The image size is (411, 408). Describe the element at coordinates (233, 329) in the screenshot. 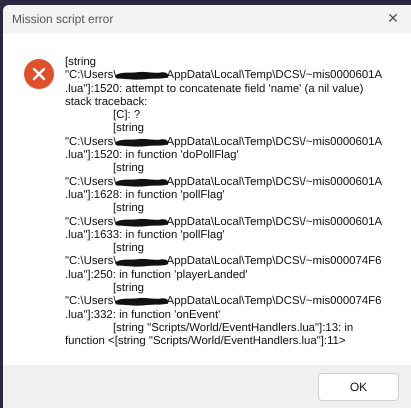

I see `error-text-line: [string "Scripts/World/EventHandlers.lua"]:13: in` at that location.